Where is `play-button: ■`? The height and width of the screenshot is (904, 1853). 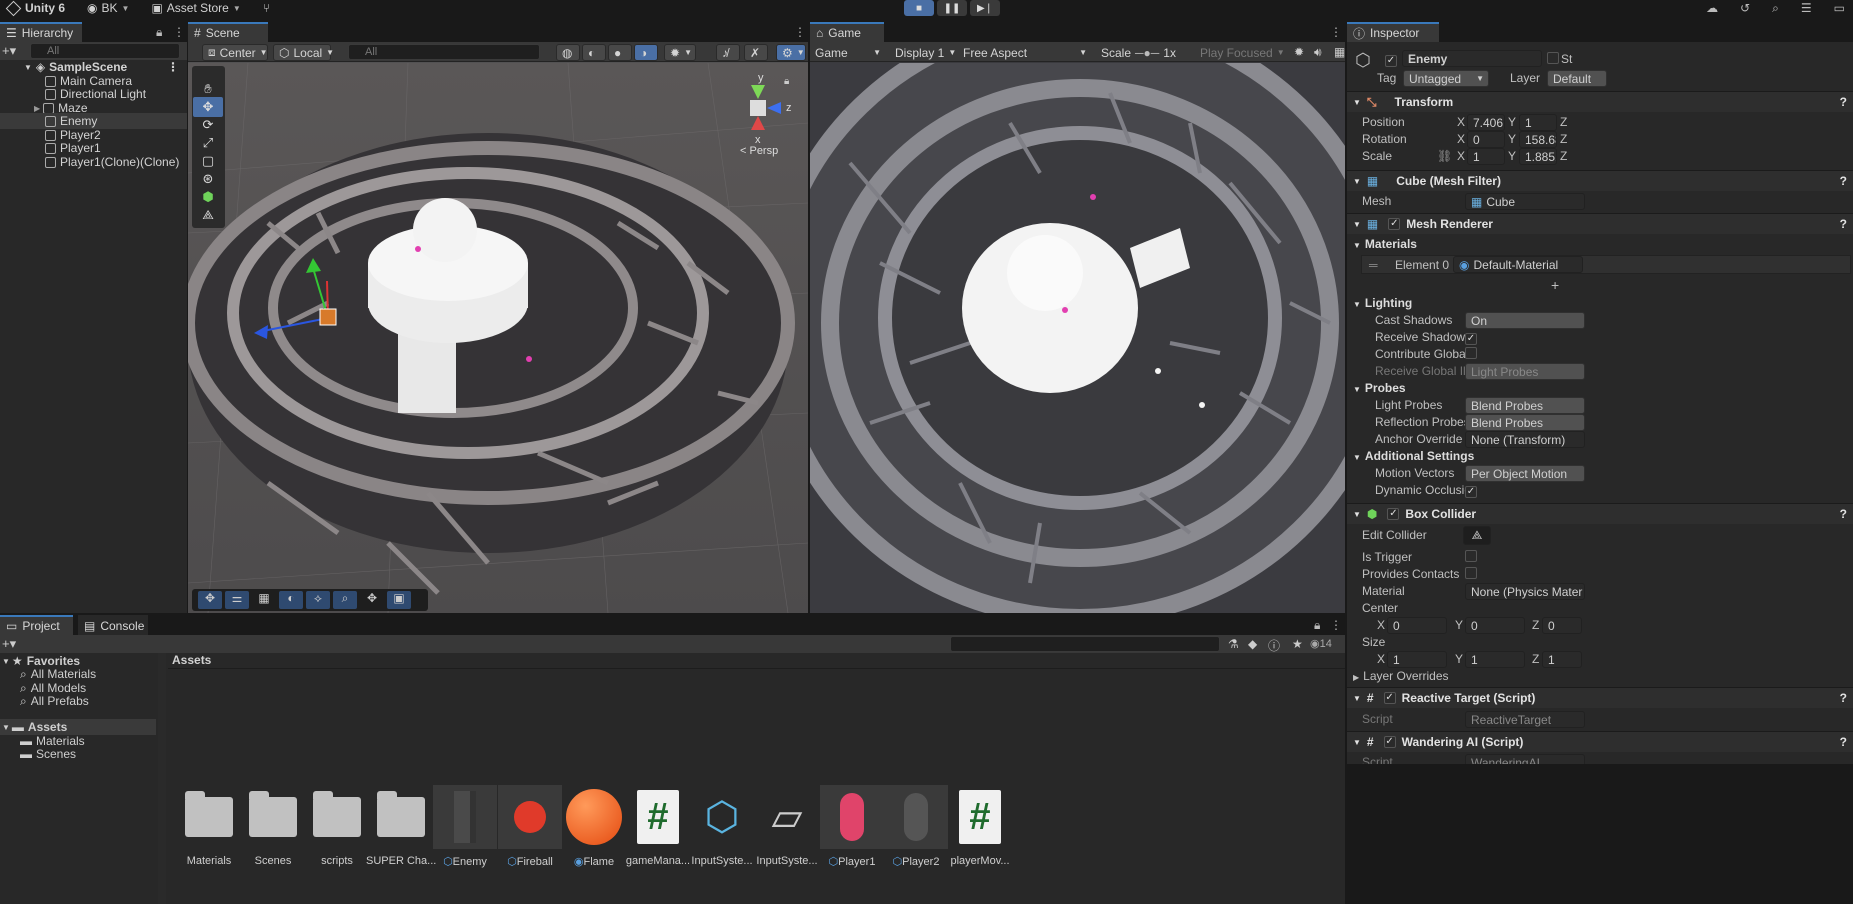
play-button: ■ is located at coordinates (919, 8).